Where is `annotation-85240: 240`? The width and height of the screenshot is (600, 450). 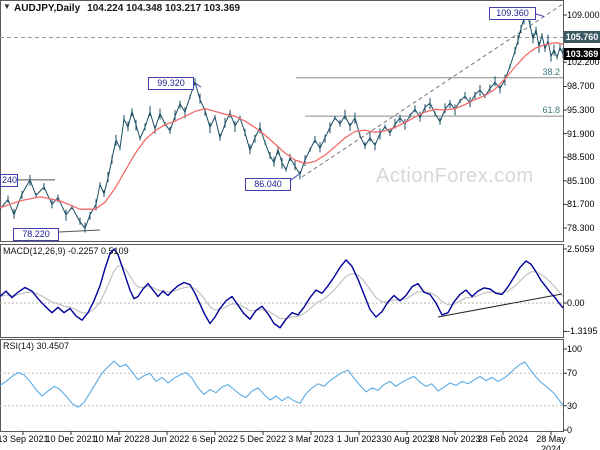
annotation-85240: 240 is located at coordinates (9, 181).